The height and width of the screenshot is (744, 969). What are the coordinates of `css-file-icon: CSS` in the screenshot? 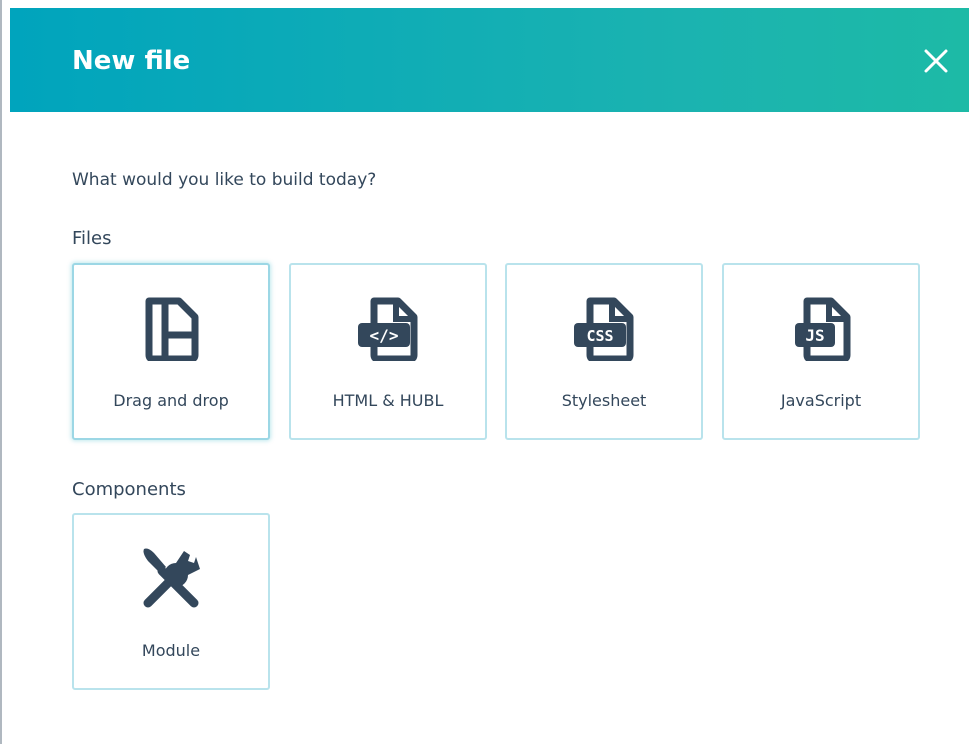 It's located at (604, 329).